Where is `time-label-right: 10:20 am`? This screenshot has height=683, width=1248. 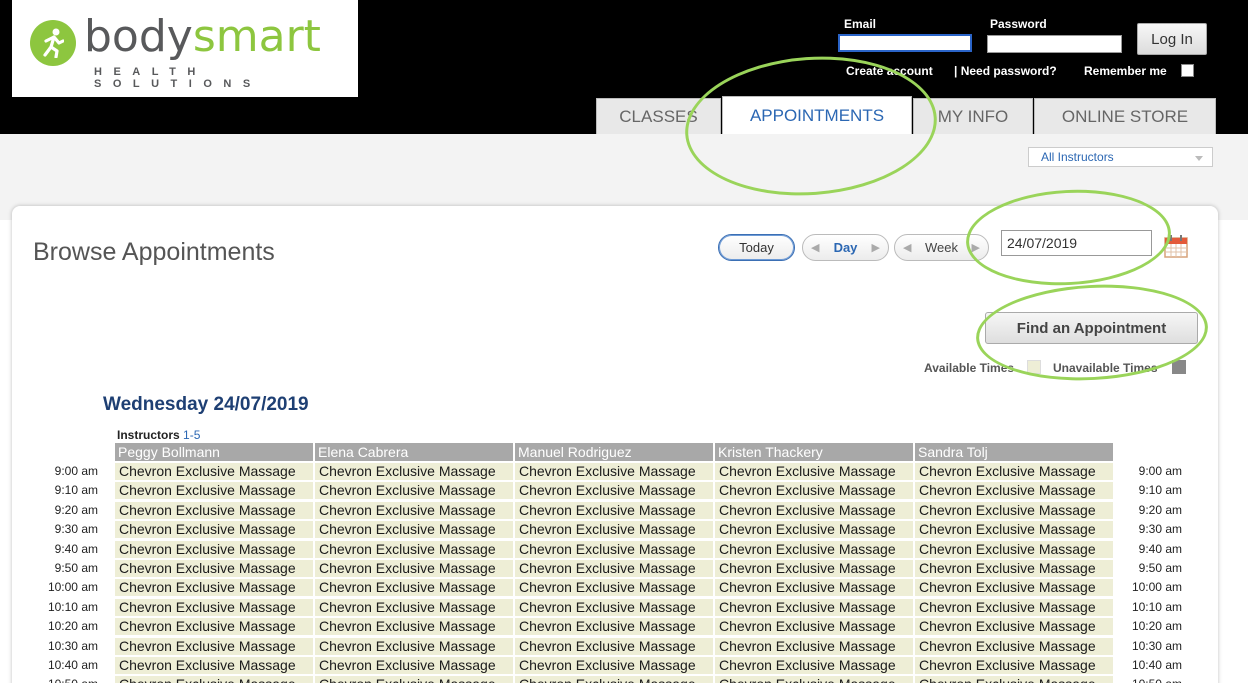 time-label-right: 10:20 am is located at coordinates (1156, 626).